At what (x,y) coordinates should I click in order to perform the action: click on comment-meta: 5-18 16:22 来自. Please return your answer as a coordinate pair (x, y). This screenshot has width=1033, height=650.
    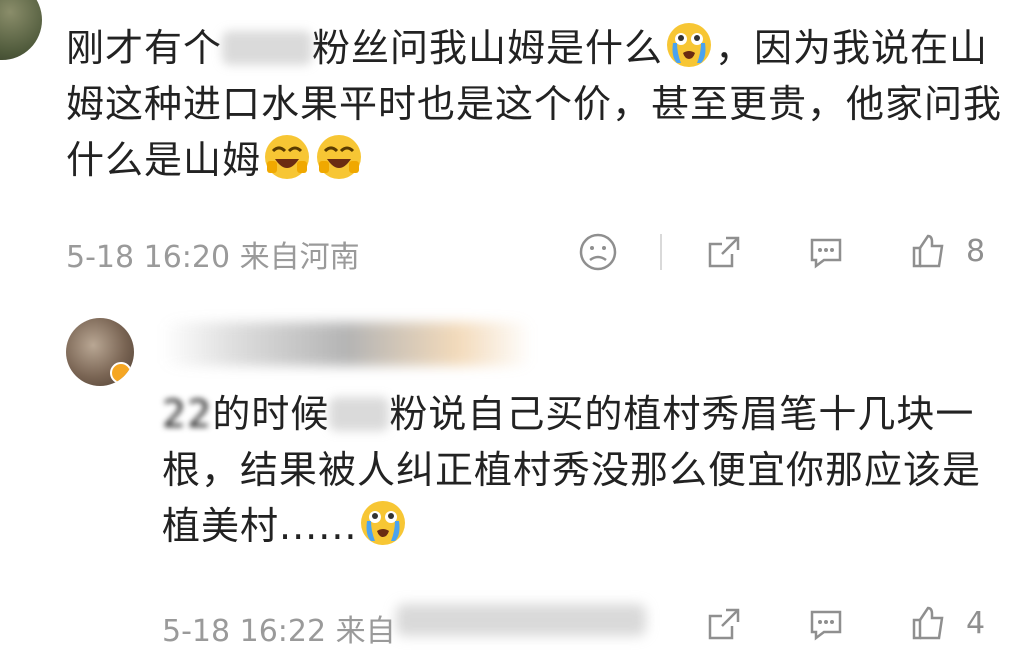
    Looking at the image, I should click on (279, 628).